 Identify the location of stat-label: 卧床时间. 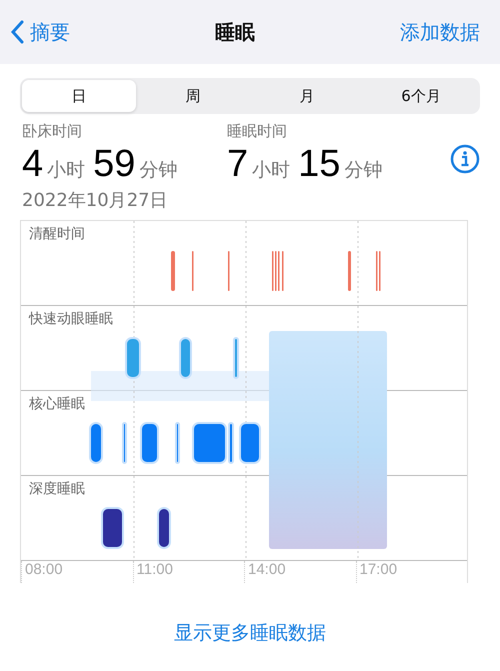
(52, 131).